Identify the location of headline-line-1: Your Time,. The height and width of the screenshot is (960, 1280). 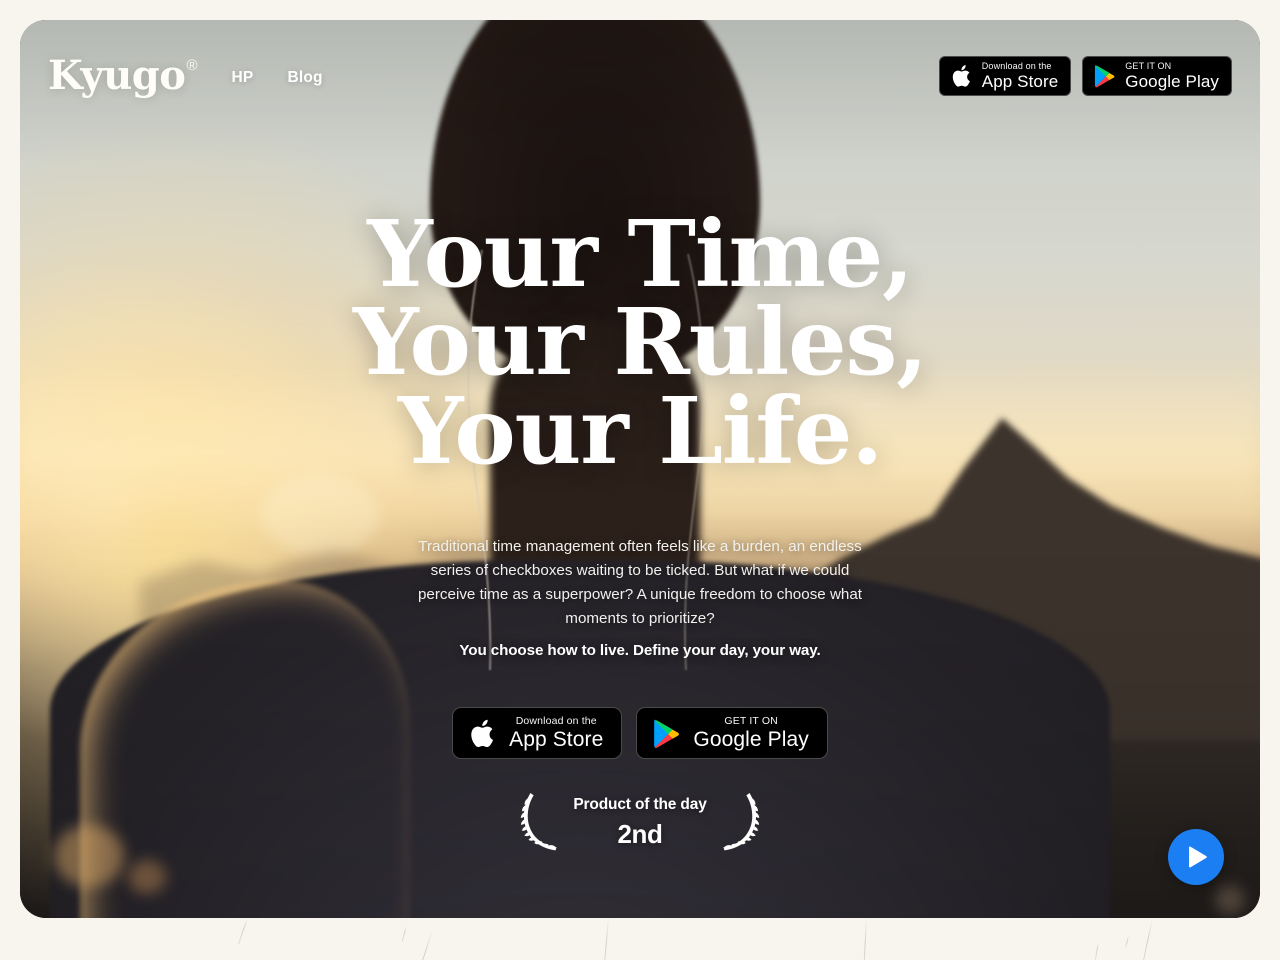
(640, 254).